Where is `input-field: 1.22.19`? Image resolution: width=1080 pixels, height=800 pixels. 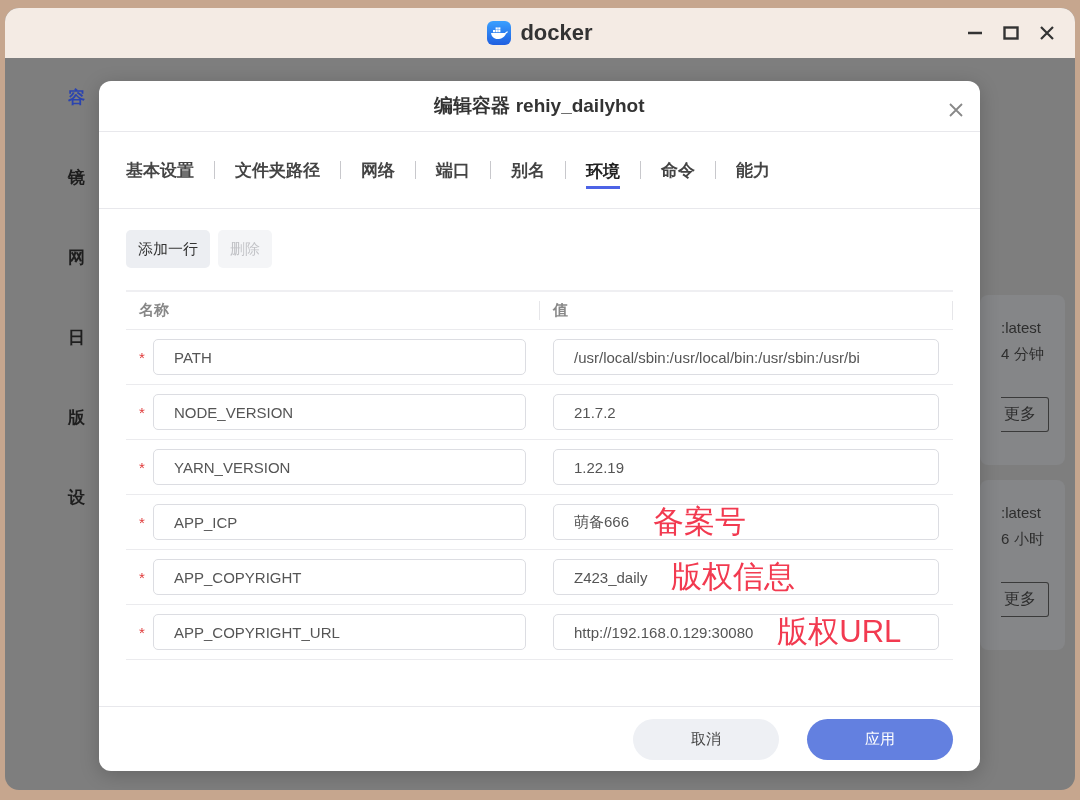 input-field: 1.22.19 is located at coordinates (746, 467).